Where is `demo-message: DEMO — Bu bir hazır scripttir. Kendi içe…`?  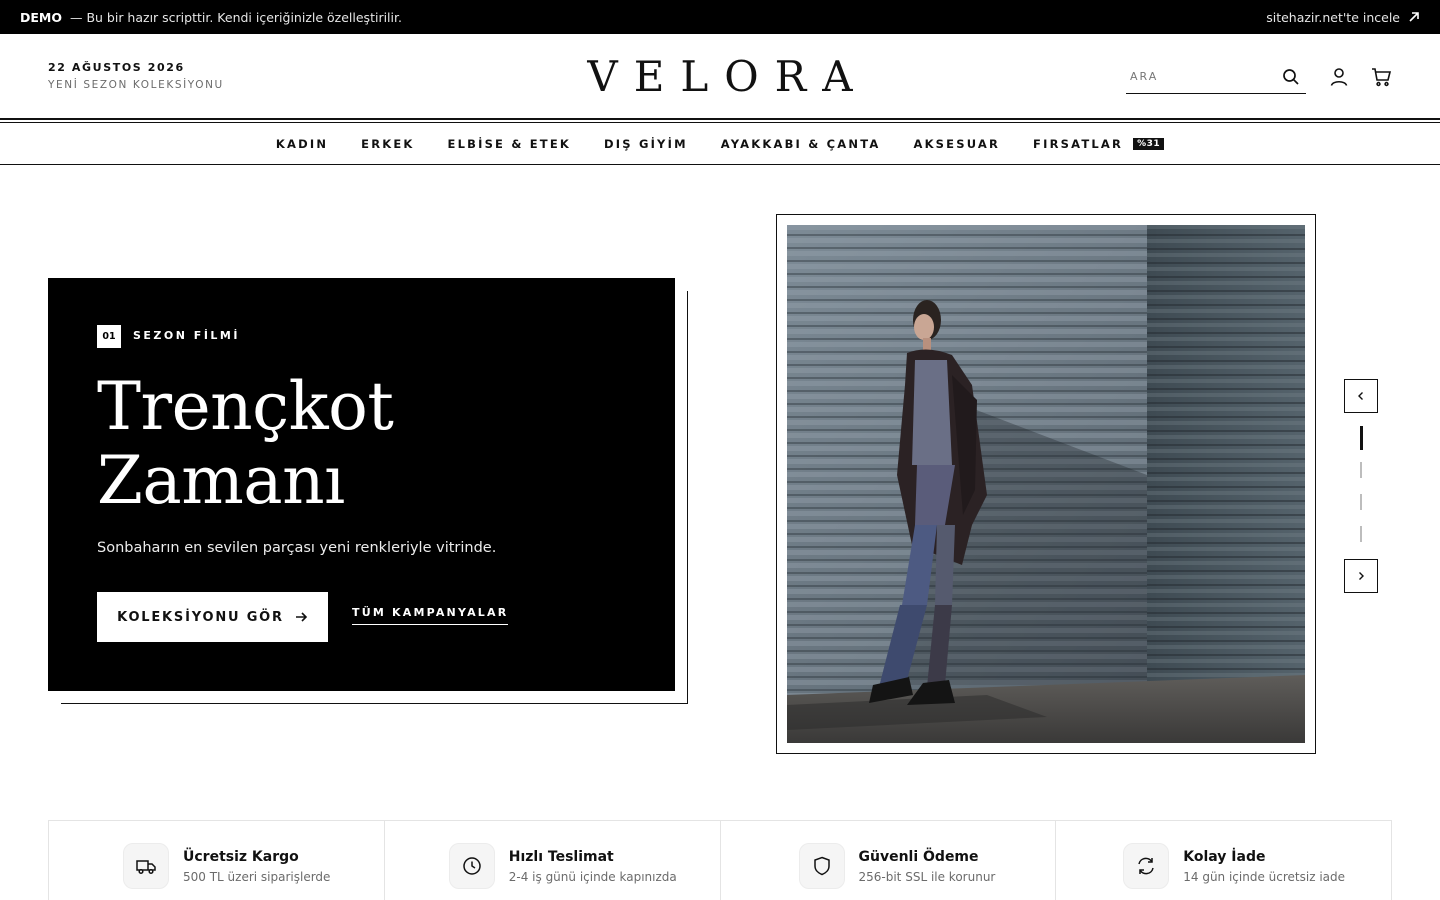 demo-message: DEMO — Bu bir hazır scripttir. Kendi içe… is located at coordinates (211, 17).